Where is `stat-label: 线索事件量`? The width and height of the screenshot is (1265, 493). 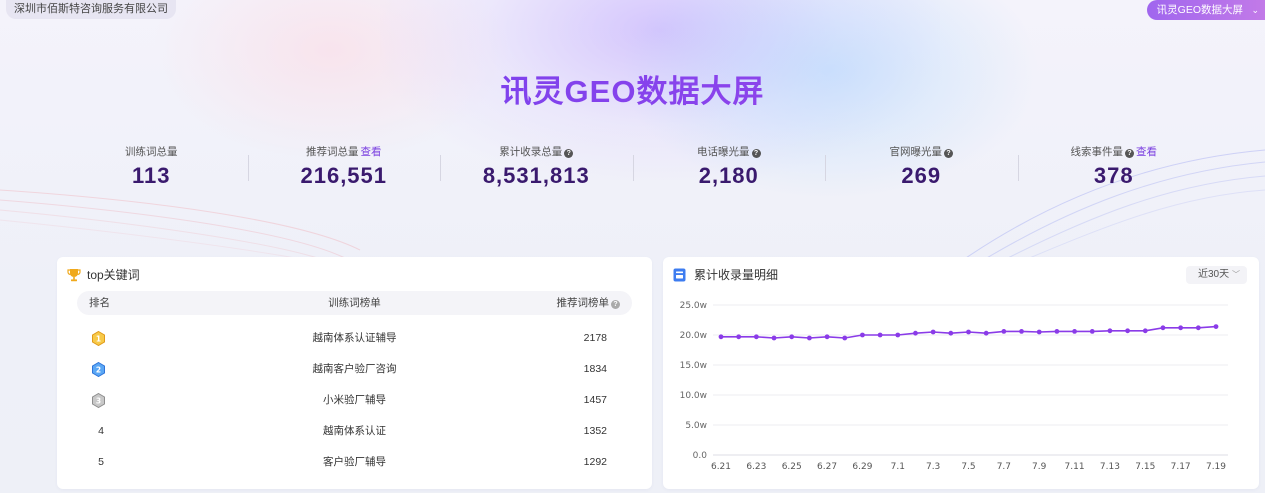
stat-label: 线索事件量 is located at coordinates (1097, 152).